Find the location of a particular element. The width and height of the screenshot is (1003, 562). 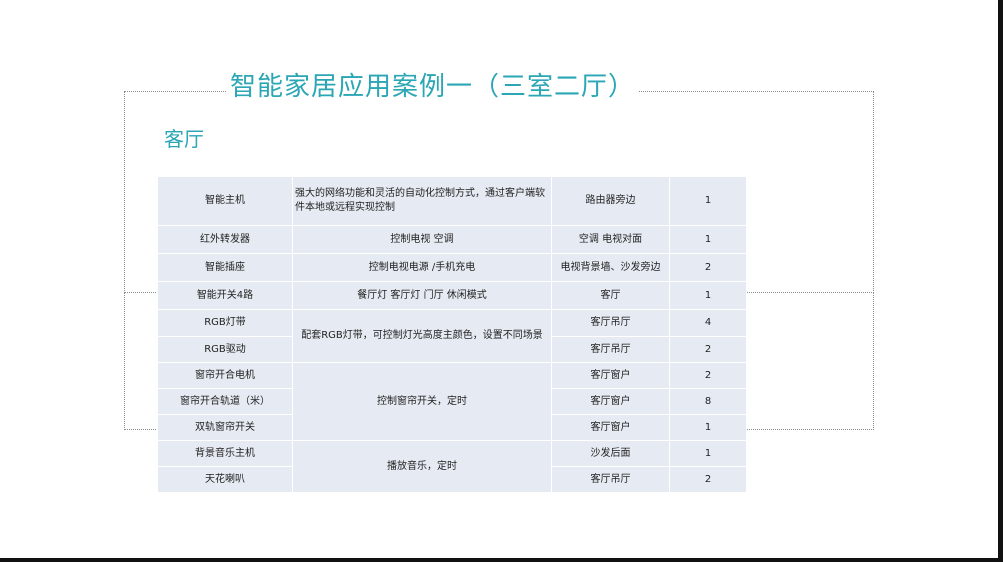

device-name: 智能插座 is located at coordinates (225, 267).